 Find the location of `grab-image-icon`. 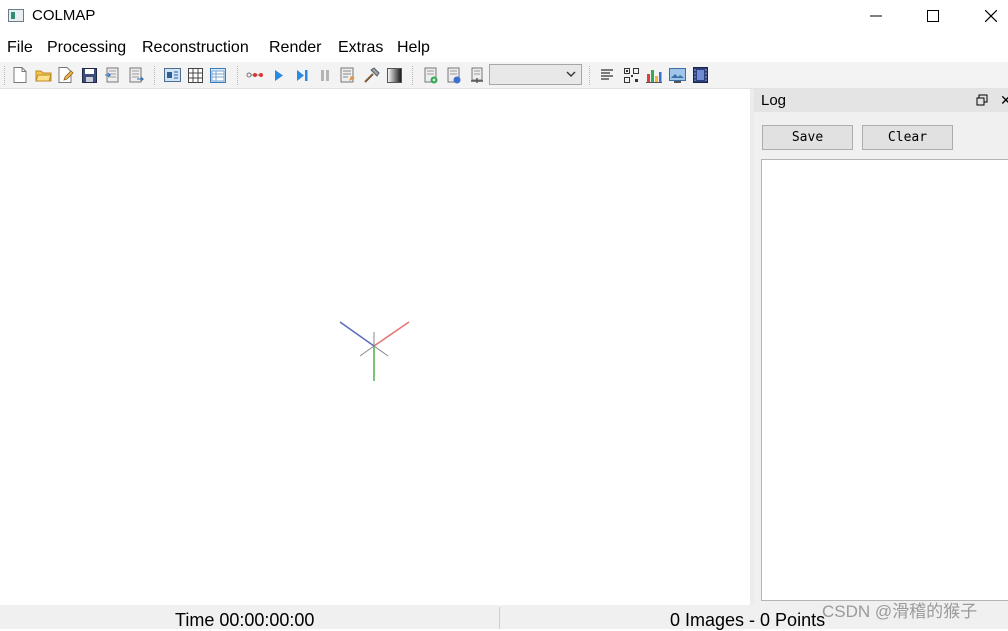

grab-image-icon is located at coordinates (454, 75).